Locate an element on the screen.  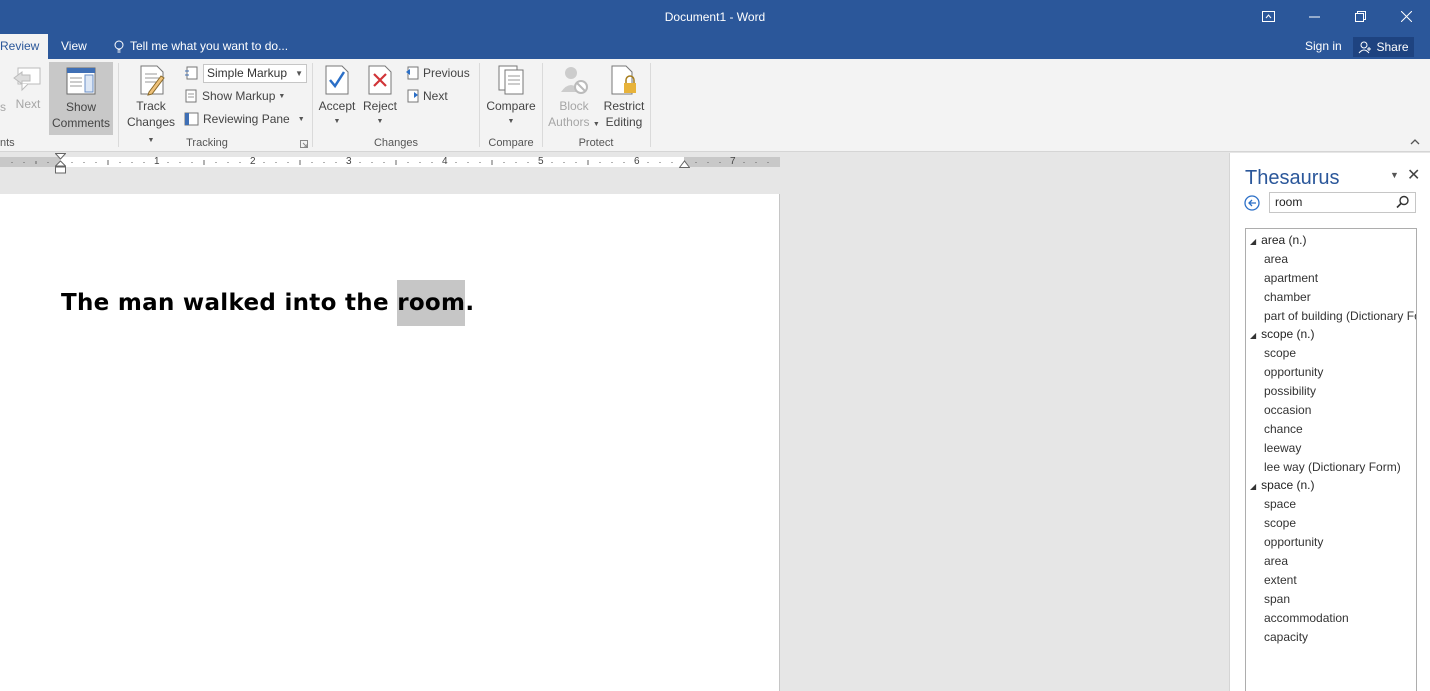
close-window-button is located at coordinates (1406, 16).